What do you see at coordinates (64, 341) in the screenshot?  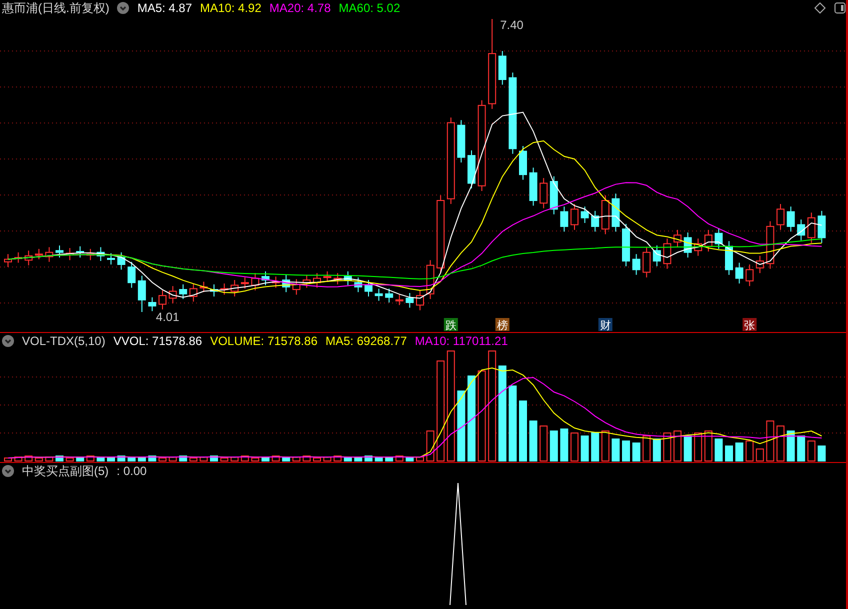 I see `panel-title: VOL-TDX(5,10)` at bounding box center [64, 341].